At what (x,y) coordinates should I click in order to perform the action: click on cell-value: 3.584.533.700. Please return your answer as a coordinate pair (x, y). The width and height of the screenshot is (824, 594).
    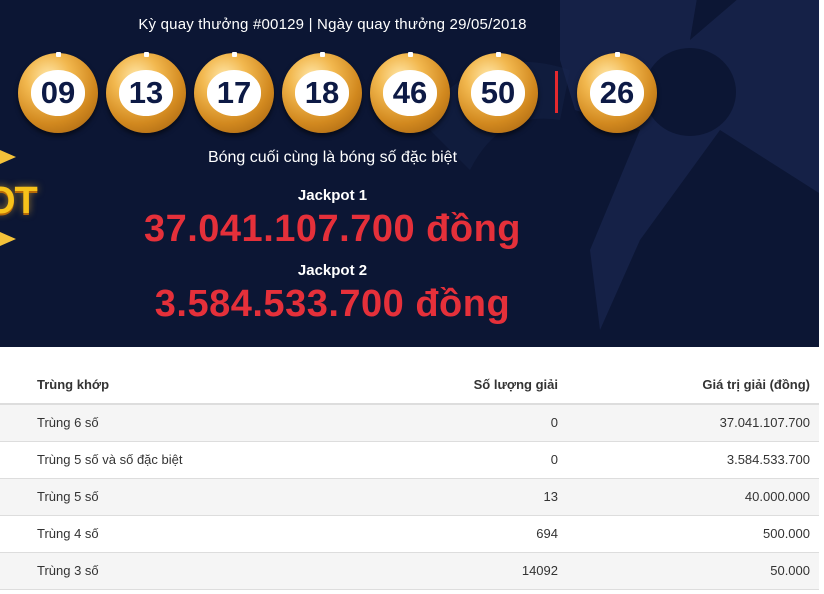
    Looking at the image, I should click on (688, 460).